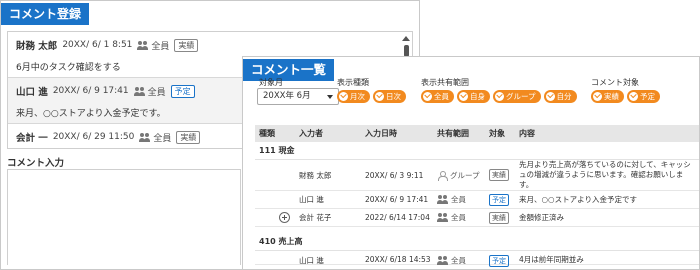 The width and height of the screenshot is (700, 270). Describe the element at coordinates (647, 96) in the screenshot. I see `chip-label: 予定` at that location.